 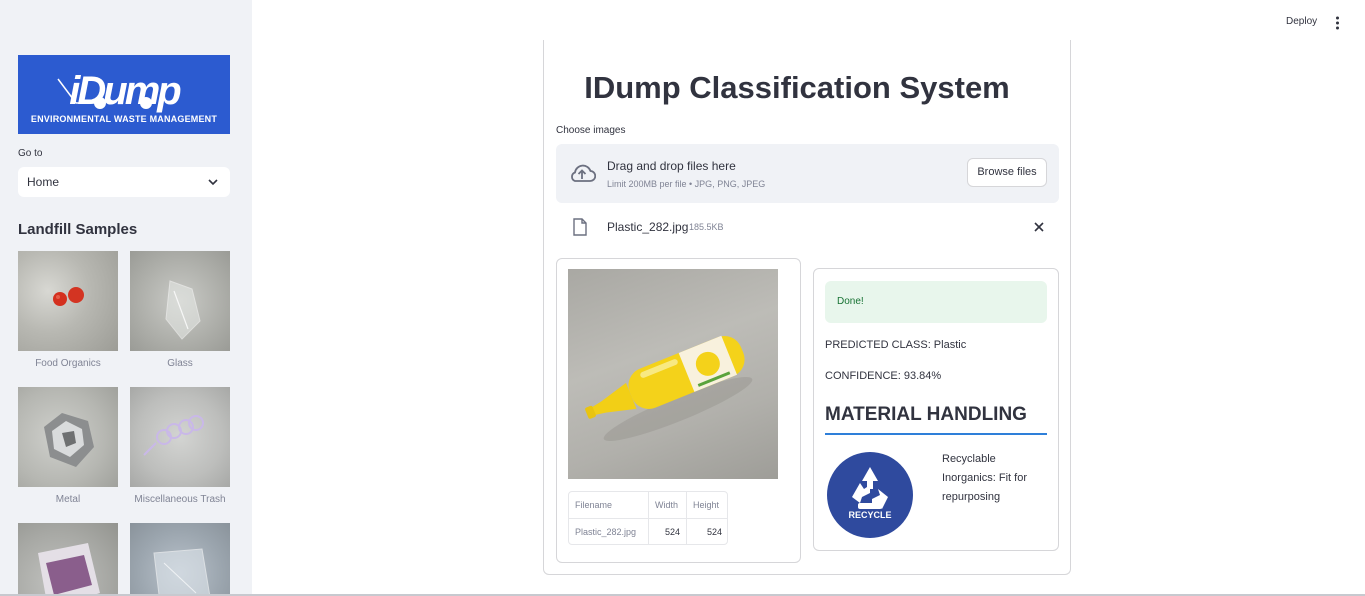 What do you see at coordinates (68, 559) in the screenshot?
I see `sample-image-paper` at bounding box center [68, 559].